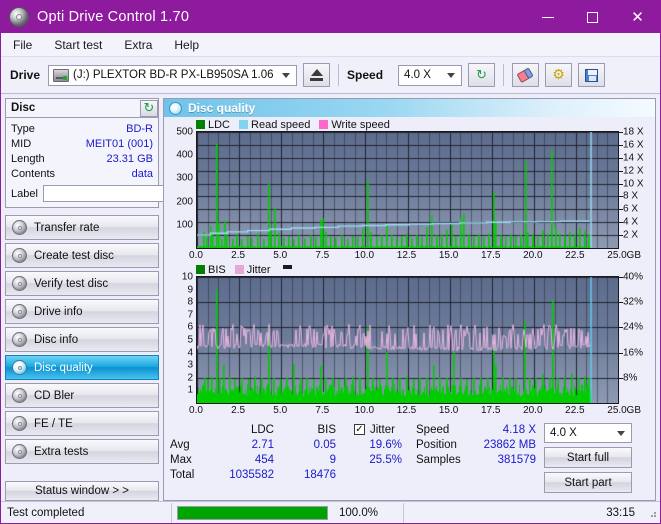  What do you see at coordinates (82, 367) in the screenshot?
I see `sidebar-item-disc-quality: Disc quality` at bounding box center [82, 367].